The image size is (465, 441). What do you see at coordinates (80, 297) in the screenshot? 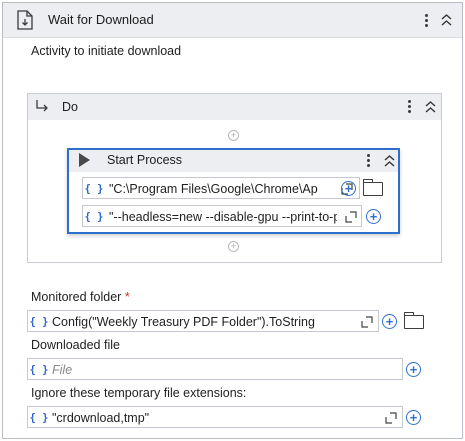
I see `monitored-folder-label: Monitored folder *` at bounding box center [80, 297].